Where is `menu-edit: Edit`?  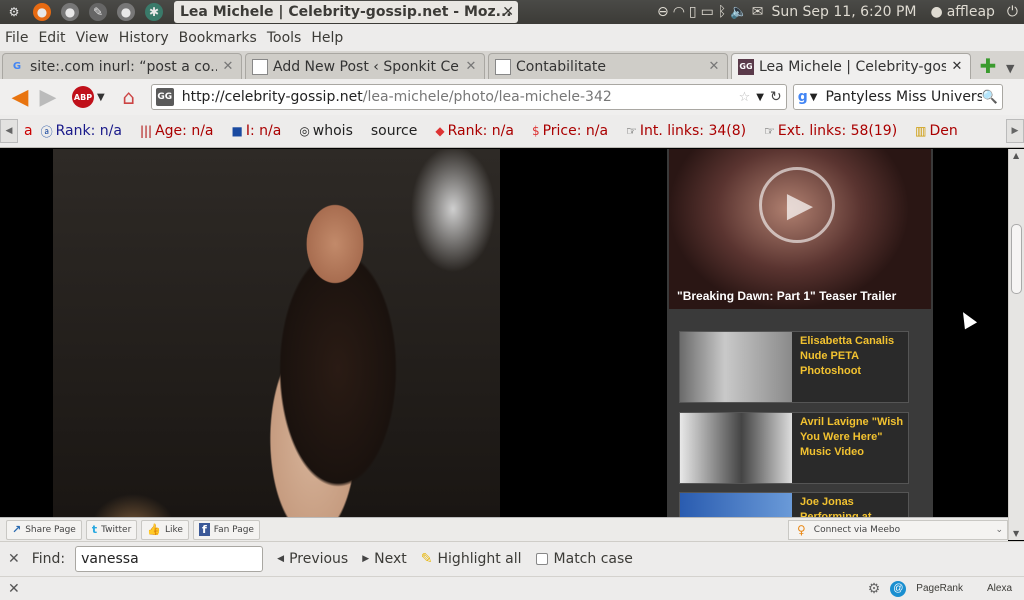 menu-edit: Edit is located at coordinates (51, 38).